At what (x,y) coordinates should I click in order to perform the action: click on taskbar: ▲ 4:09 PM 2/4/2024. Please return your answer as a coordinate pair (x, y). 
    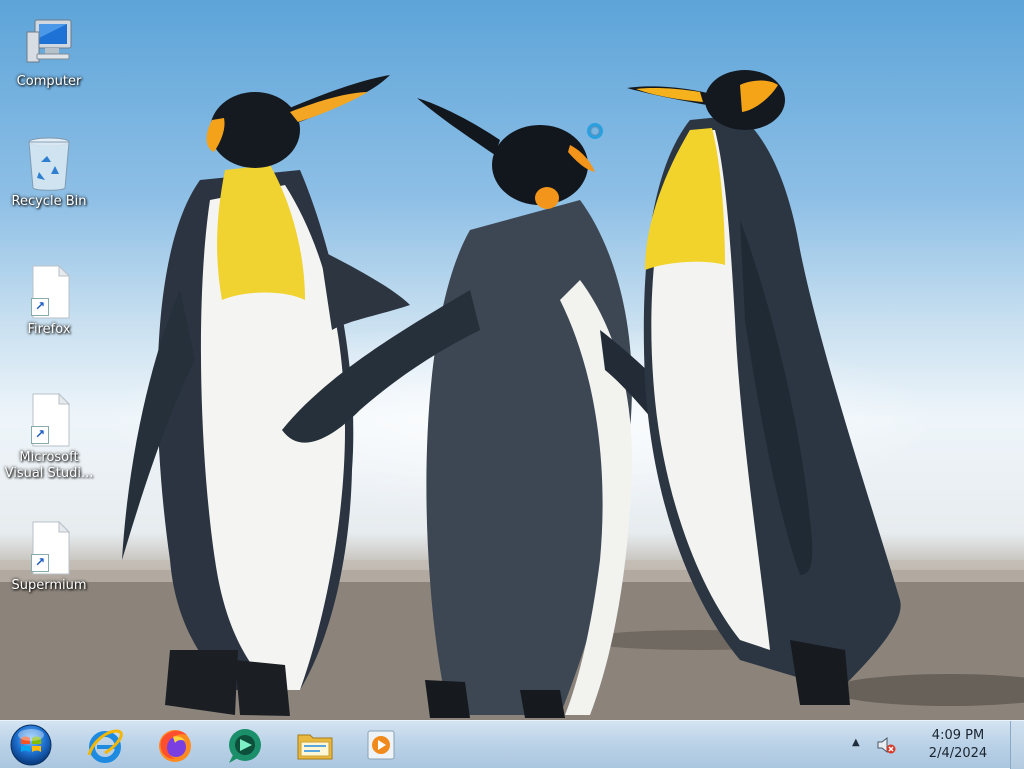
    Looking at the image, I should click on (512, 744).